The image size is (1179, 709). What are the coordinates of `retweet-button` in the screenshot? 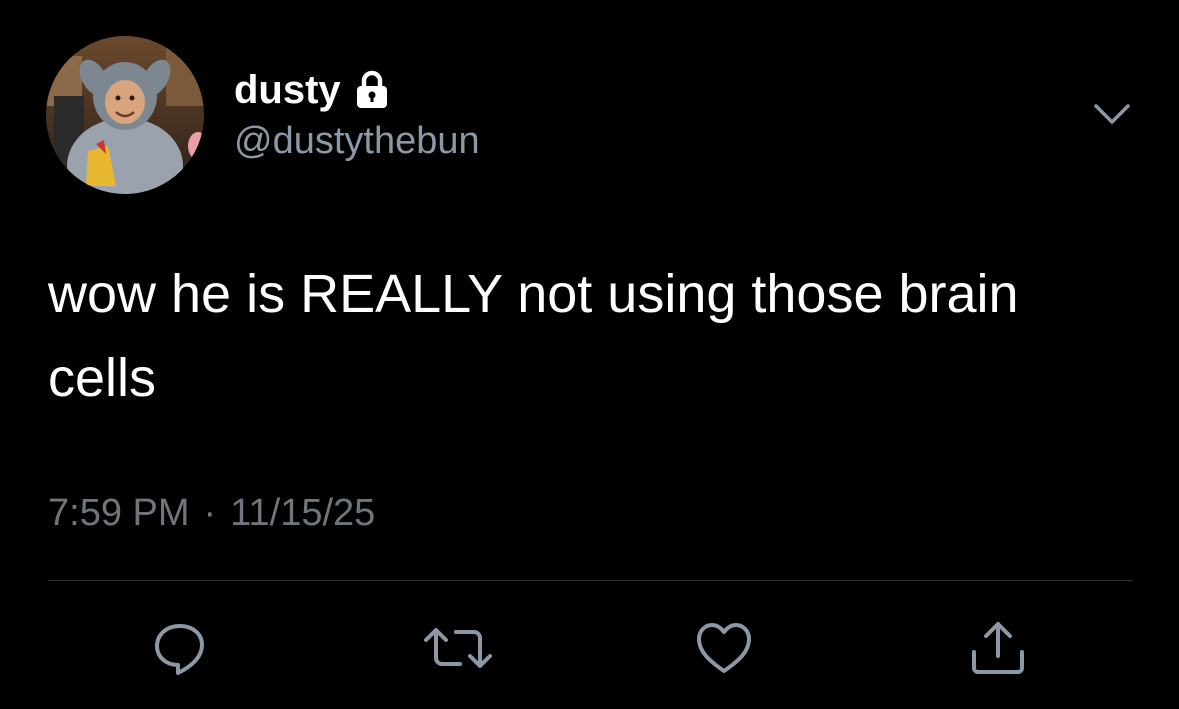 It's located at (458, 648).